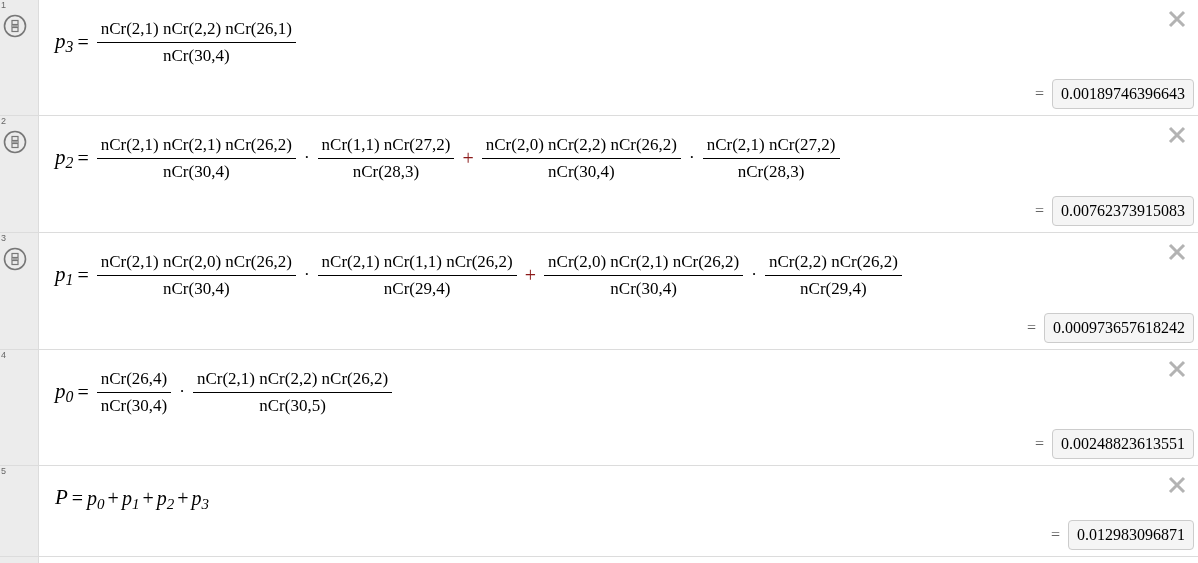 The image size is (1198, 563). I want to click on numerator: nCr(26,4), so click(134, 379).